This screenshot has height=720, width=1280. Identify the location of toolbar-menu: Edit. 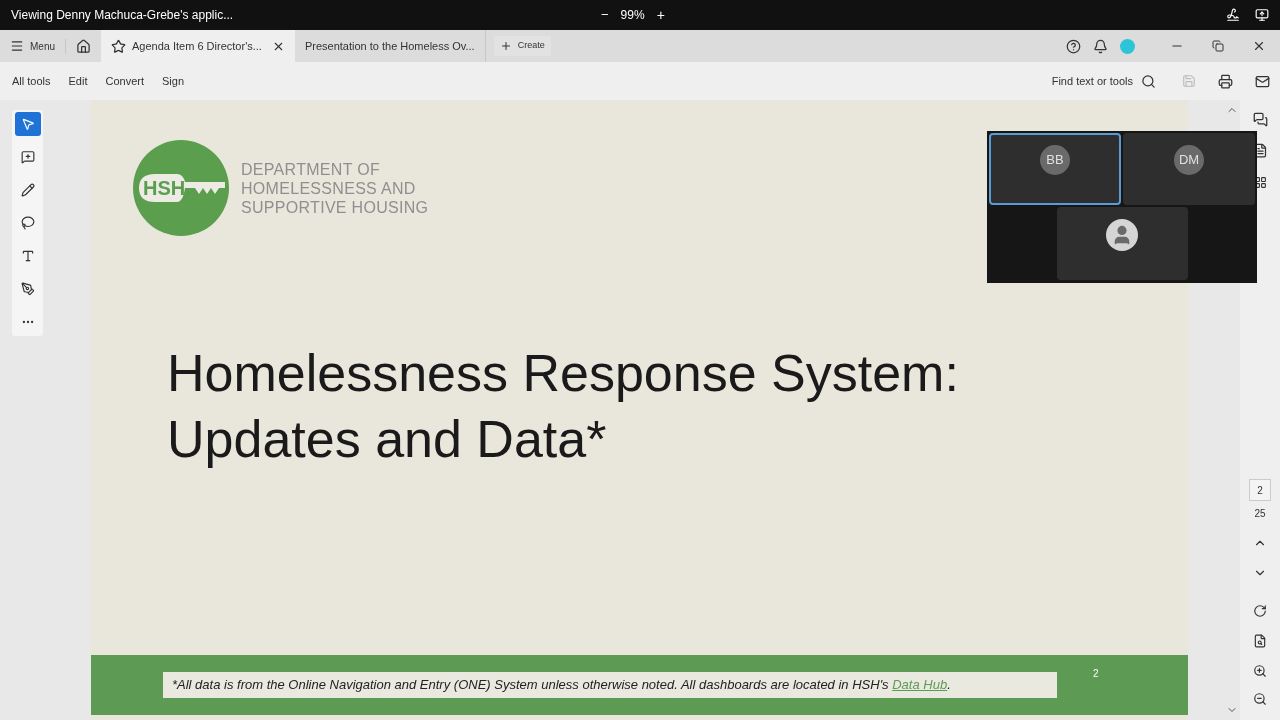
(78, 81).